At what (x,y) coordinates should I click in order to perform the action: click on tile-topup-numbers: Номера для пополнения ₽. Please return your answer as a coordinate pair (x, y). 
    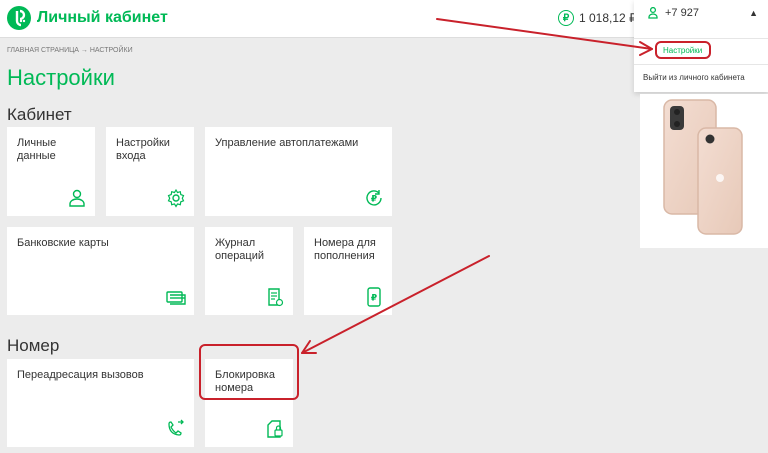
    Looking at the image, I should click on (348, 271).